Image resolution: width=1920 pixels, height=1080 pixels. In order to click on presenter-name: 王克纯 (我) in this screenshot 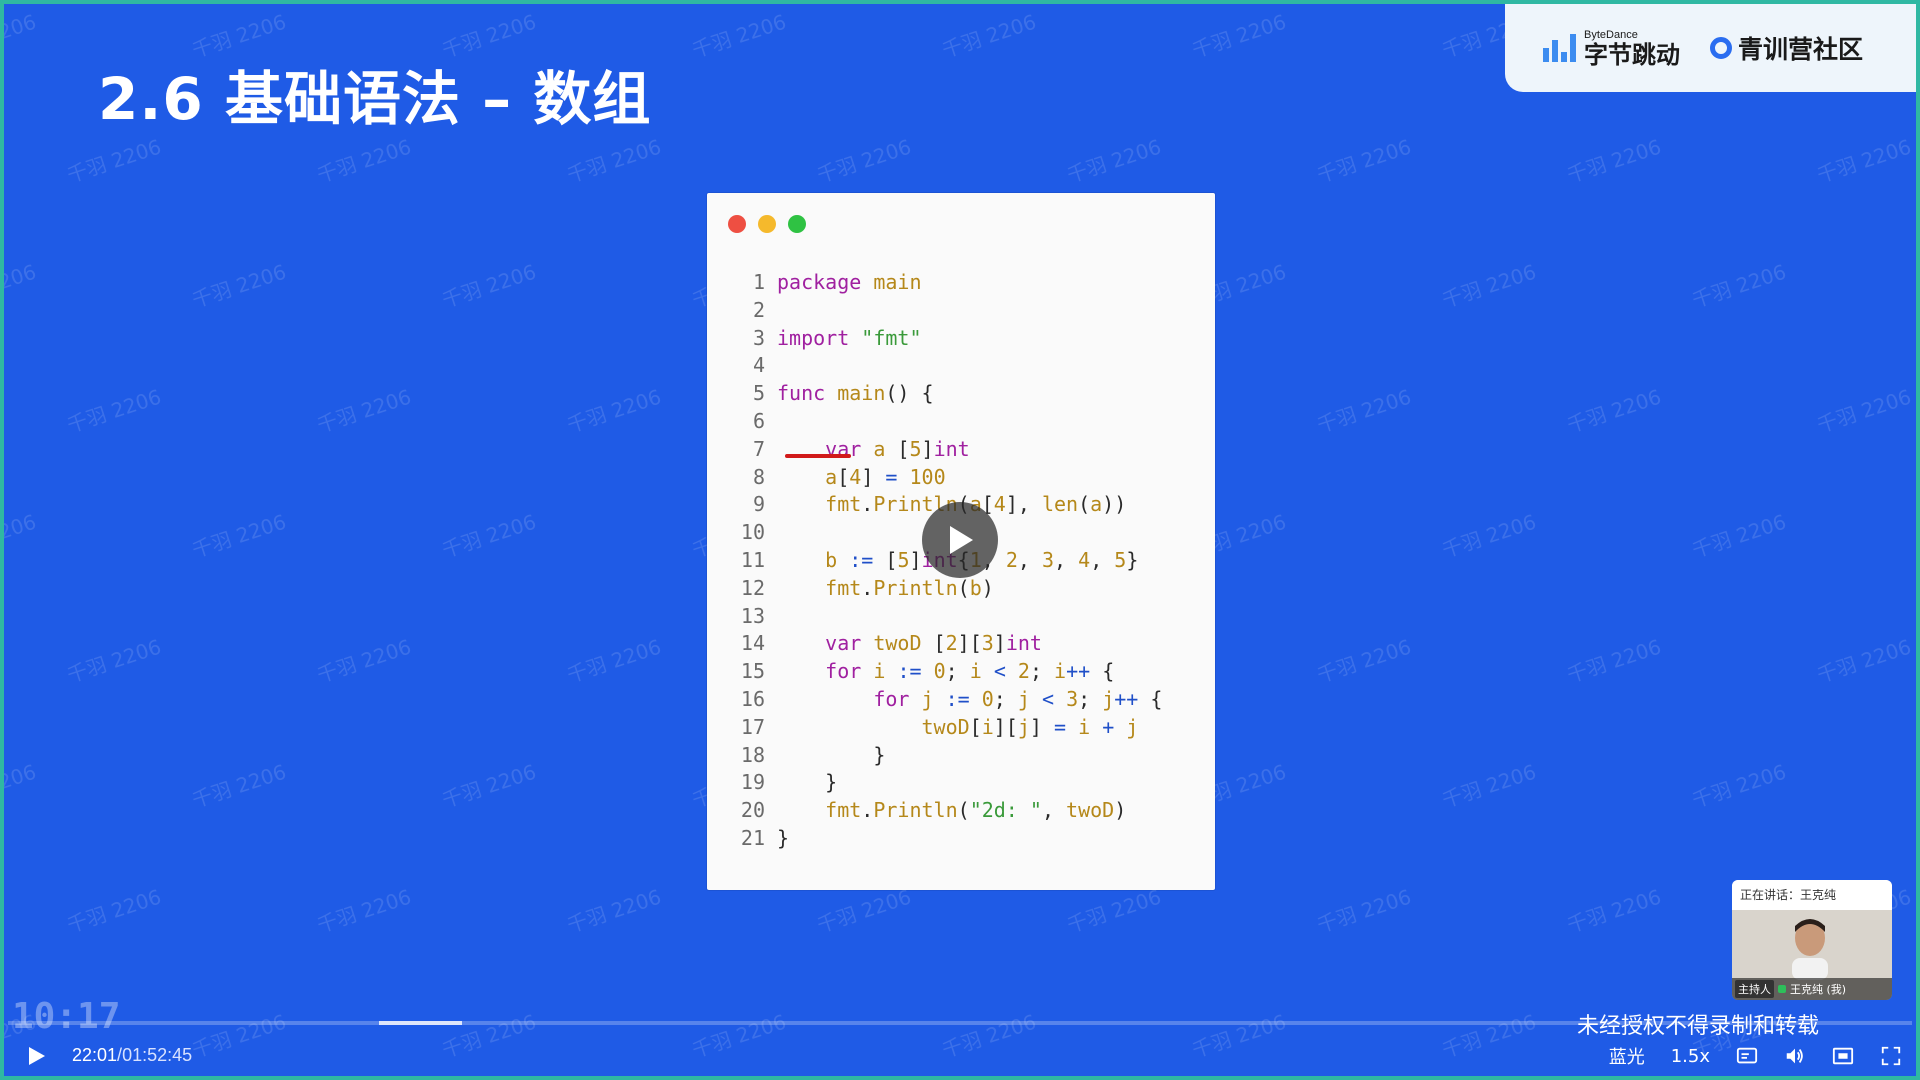, I will do `click(1818, 989)`.